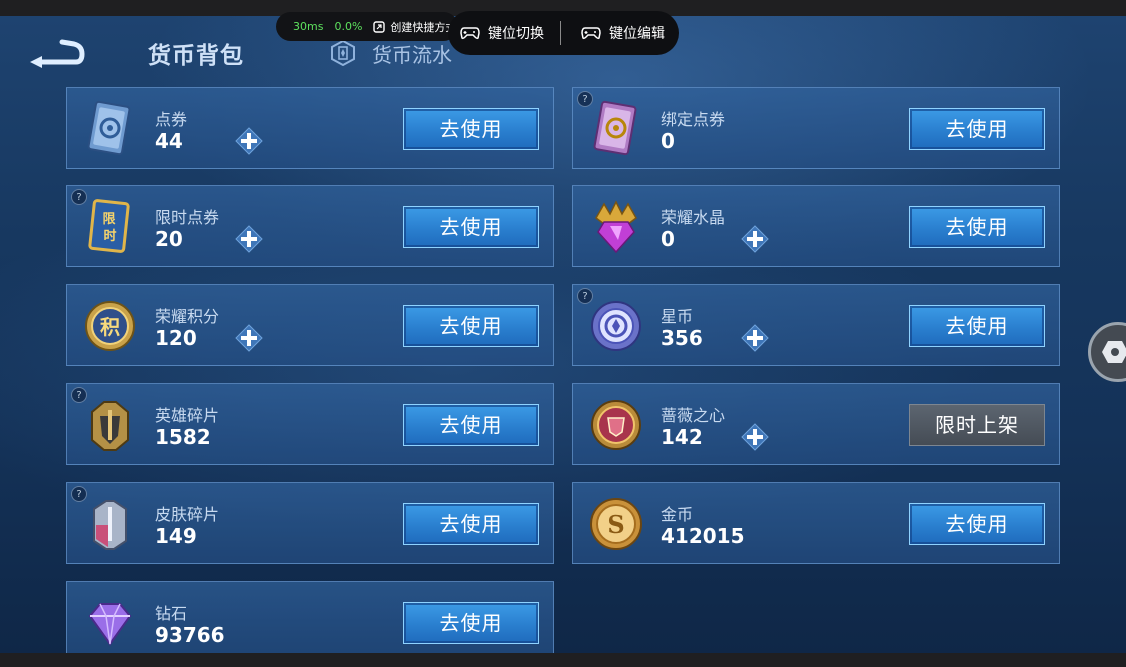 The height and width of the screenshot is (667, 1126). I want to click on bound-coupon-icon, so click(615, 128).